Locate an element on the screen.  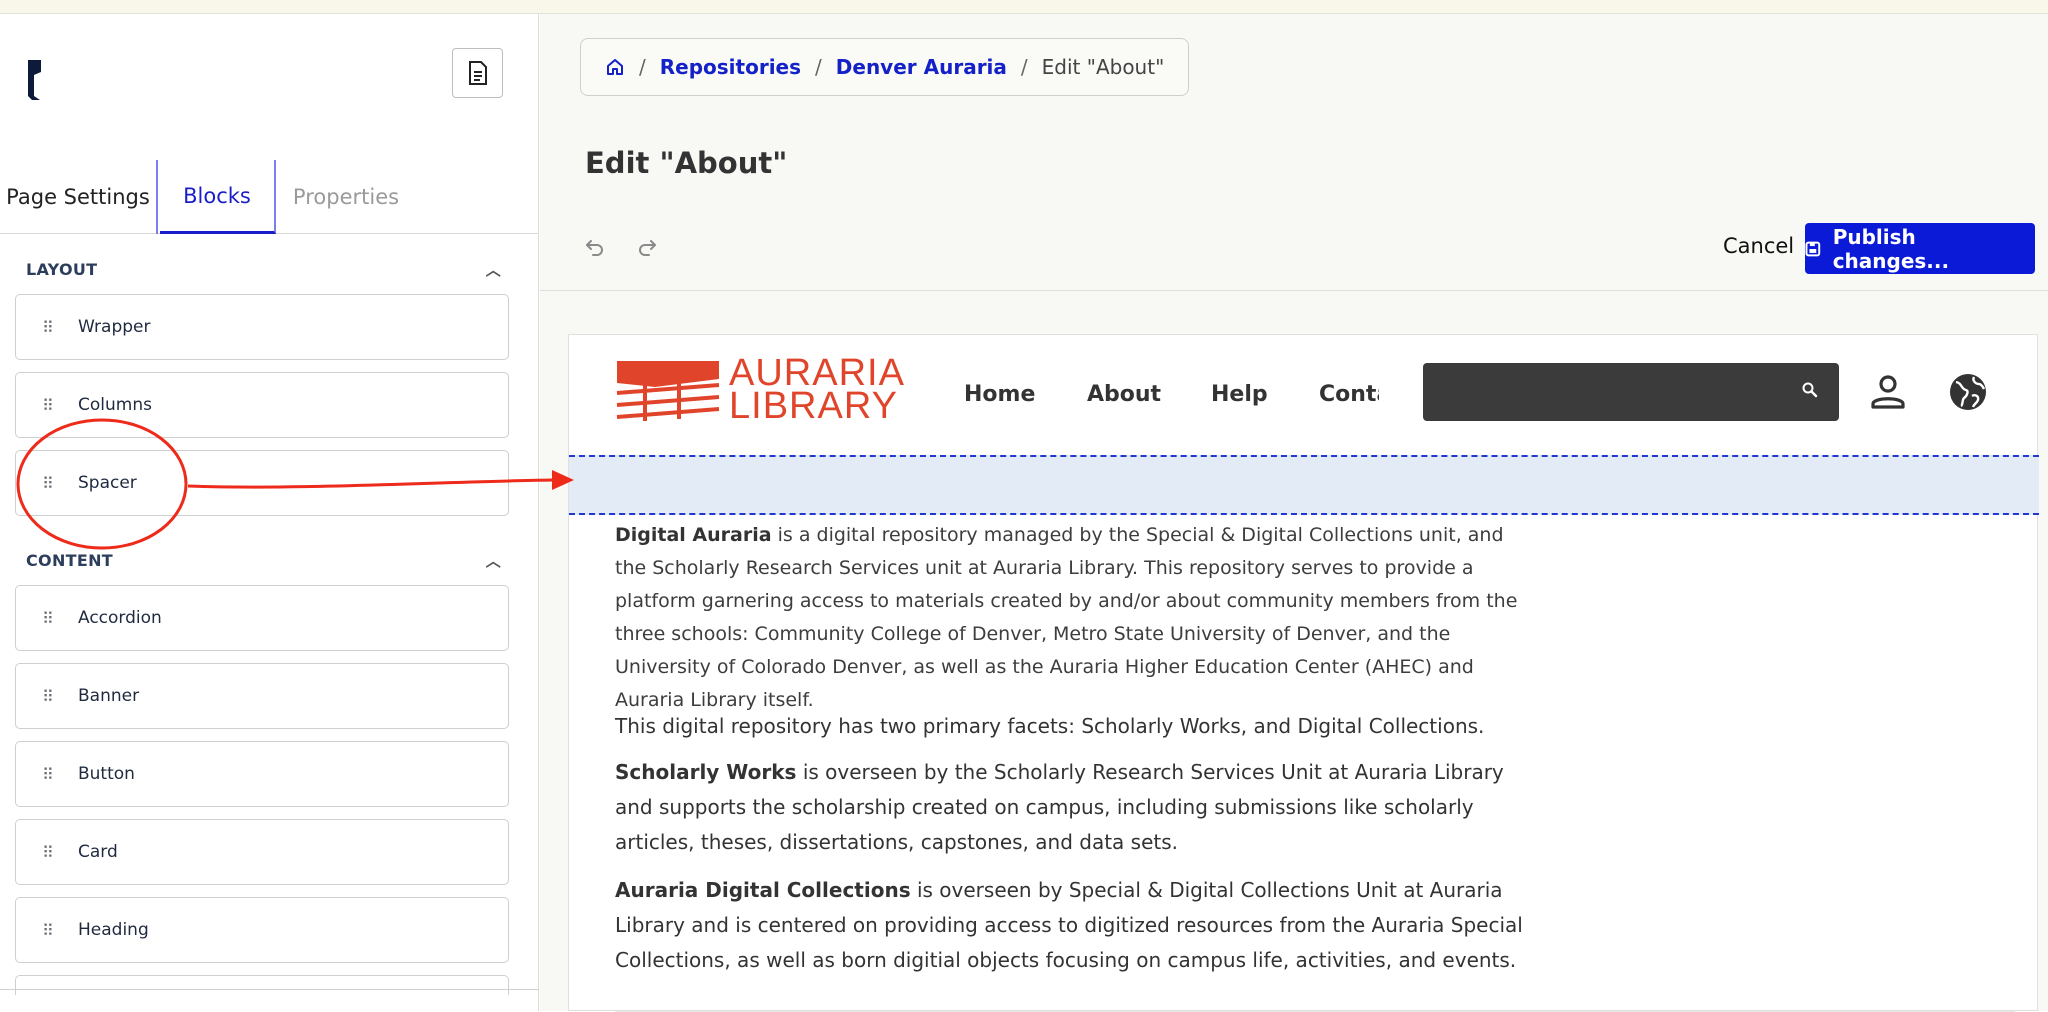
block-item-columns: ⠿ Columns is located at coordinates (262, 405).